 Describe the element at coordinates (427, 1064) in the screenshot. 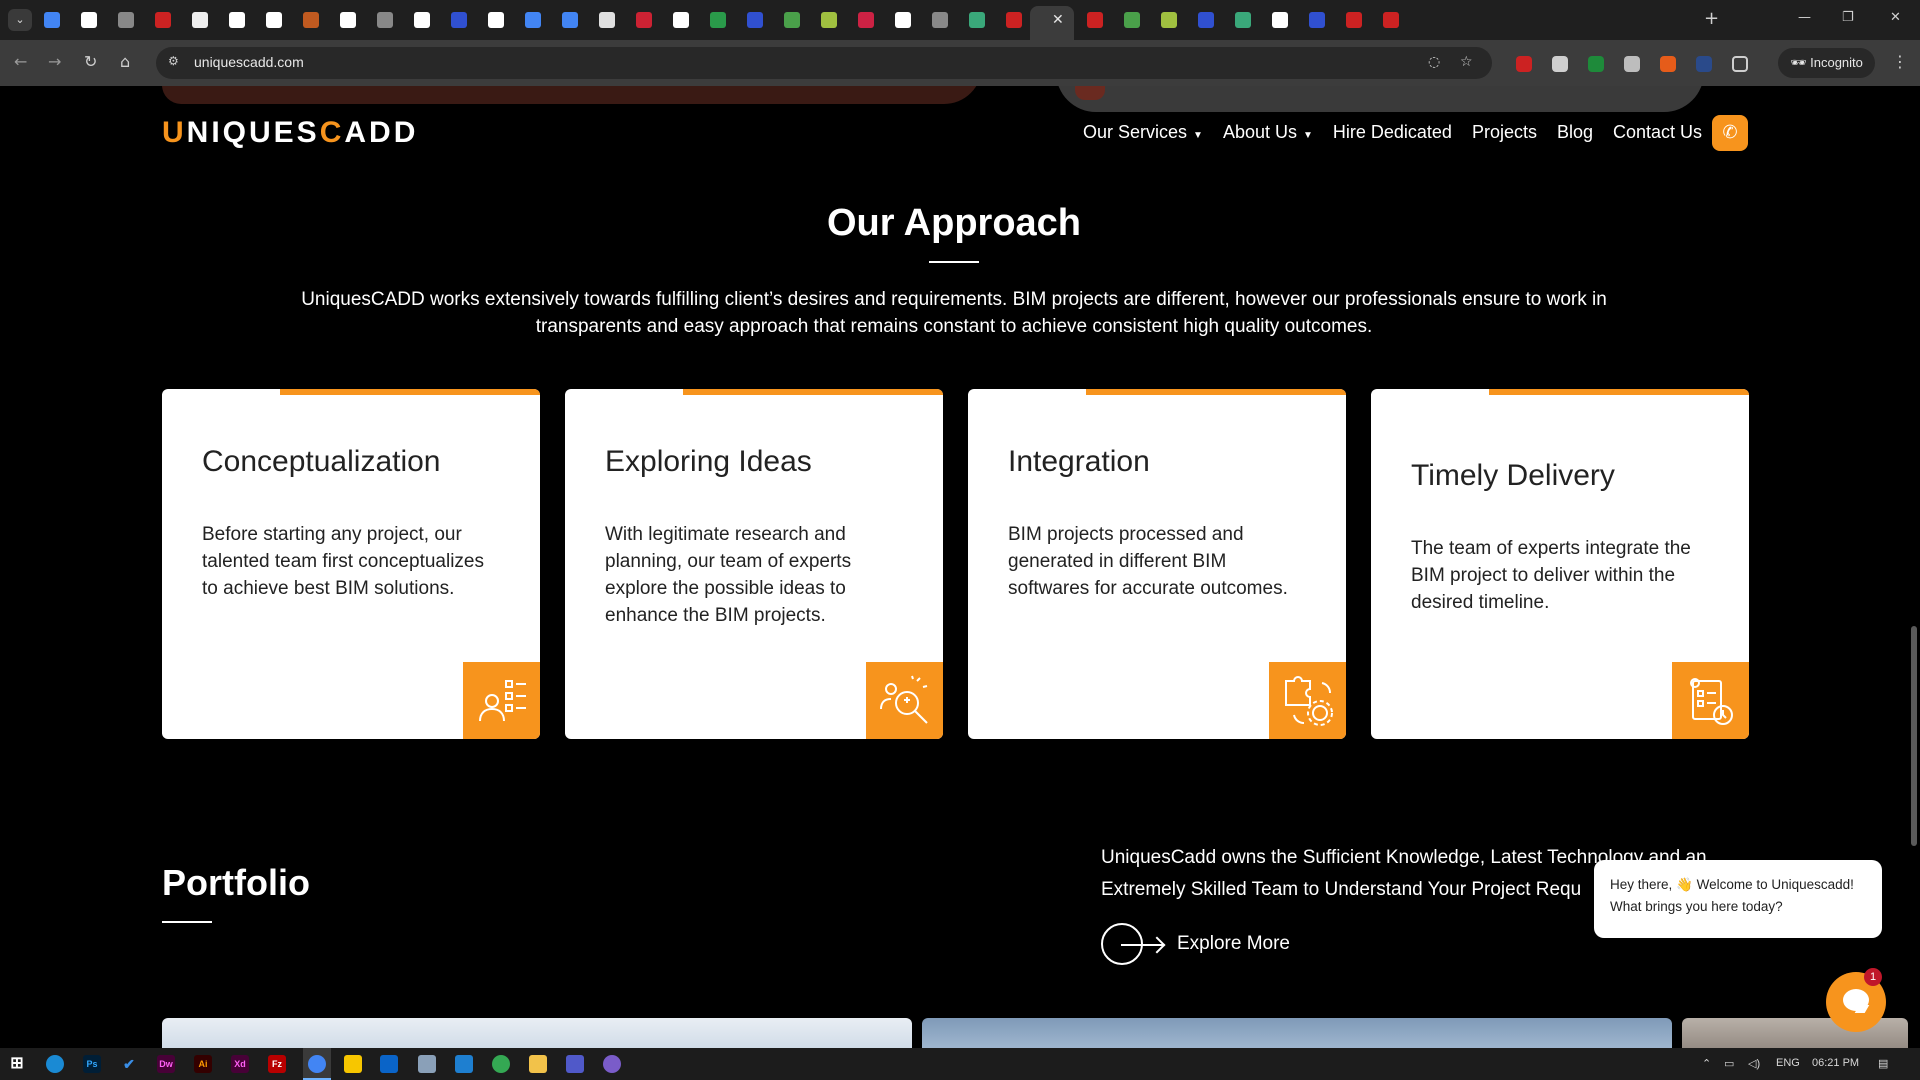

I see `notepad-icon` at that location.